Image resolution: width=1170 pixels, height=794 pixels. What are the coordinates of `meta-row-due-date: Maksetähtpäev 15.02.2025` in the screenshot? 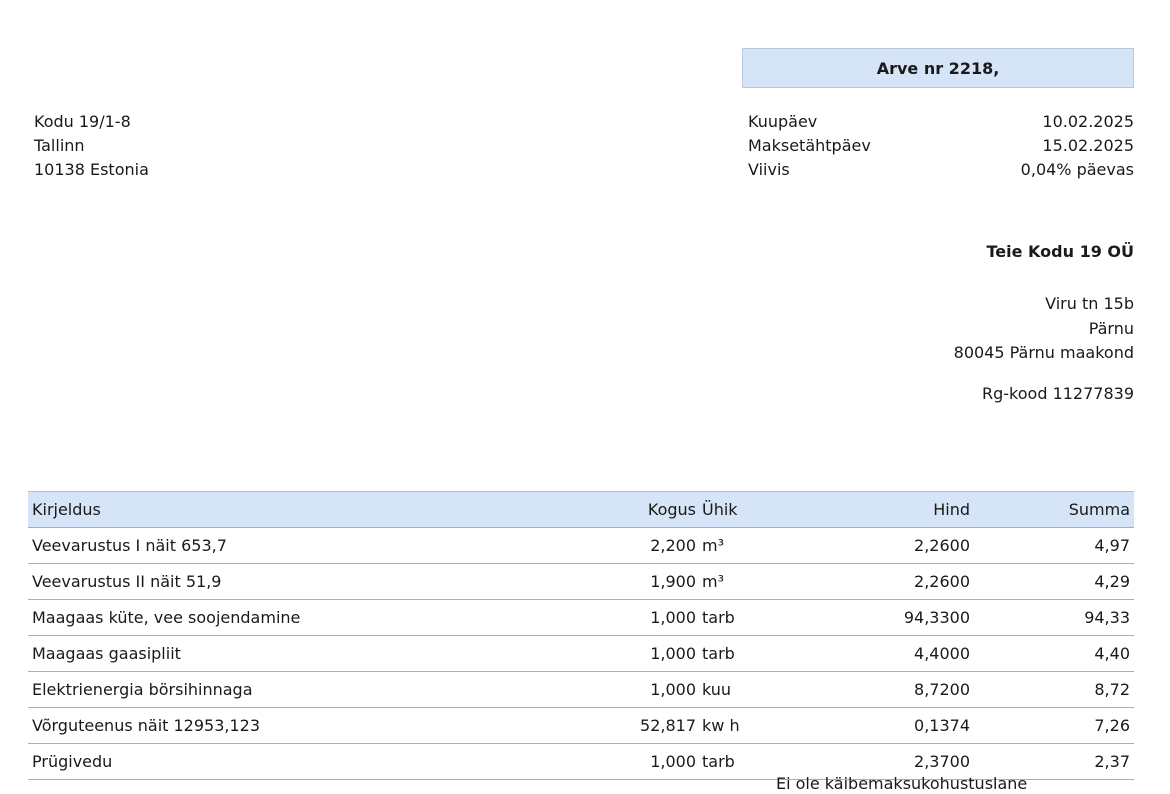 It's located at (941, 146).